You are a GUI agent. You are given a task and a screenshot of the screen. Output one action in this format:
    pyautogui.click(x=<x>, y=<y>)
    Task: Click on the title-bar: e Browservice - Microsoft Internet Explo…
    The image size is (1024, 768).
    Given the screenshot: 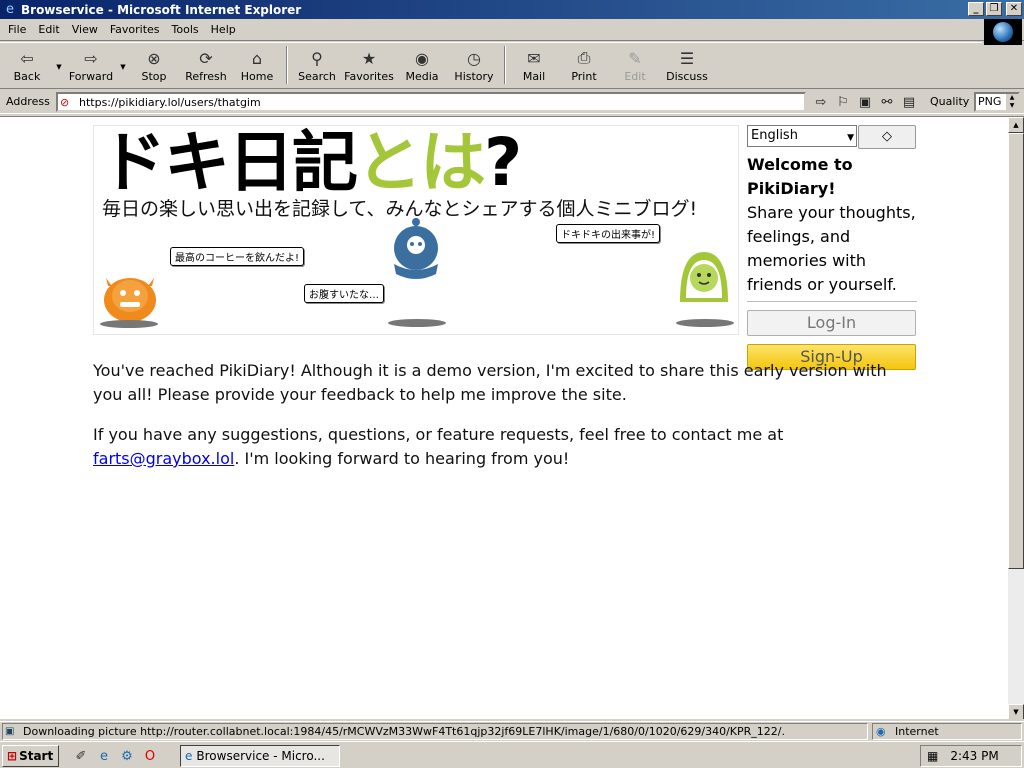 What is the action you would take?
    pyautogui.click(x=512, y=9)
    